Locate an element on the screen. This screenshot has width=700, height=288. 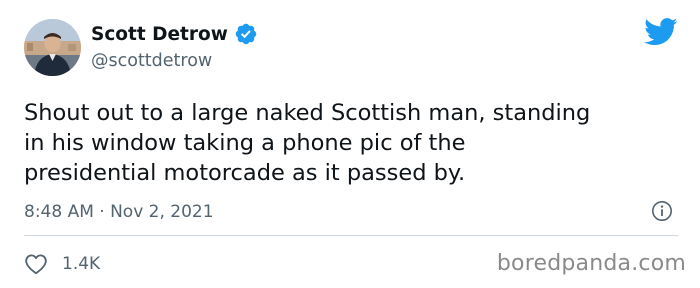
author-name-row: Scott Detrow is located at coordinates (174, 34).